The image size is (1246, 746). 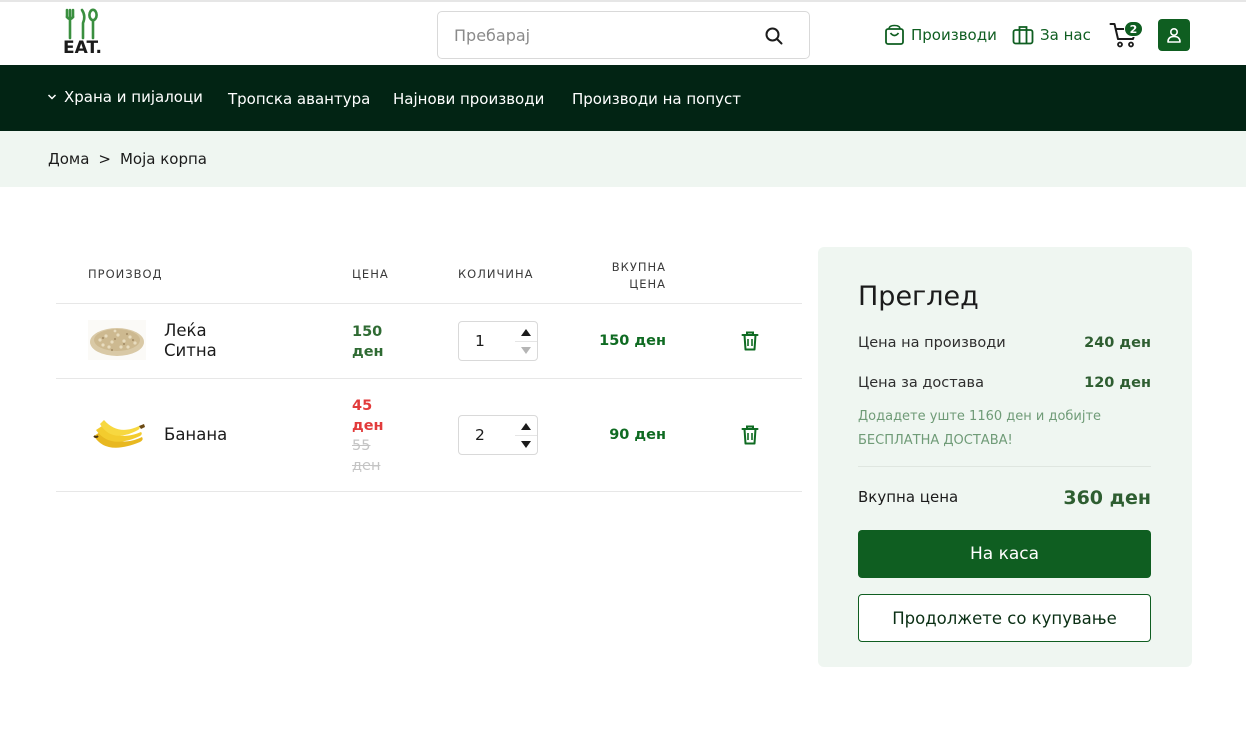 What do you see at coordinates (163, 159) in the screenshot?
I see `breadcrumb-current: Моја корпа` at bounding box center [163, 159].